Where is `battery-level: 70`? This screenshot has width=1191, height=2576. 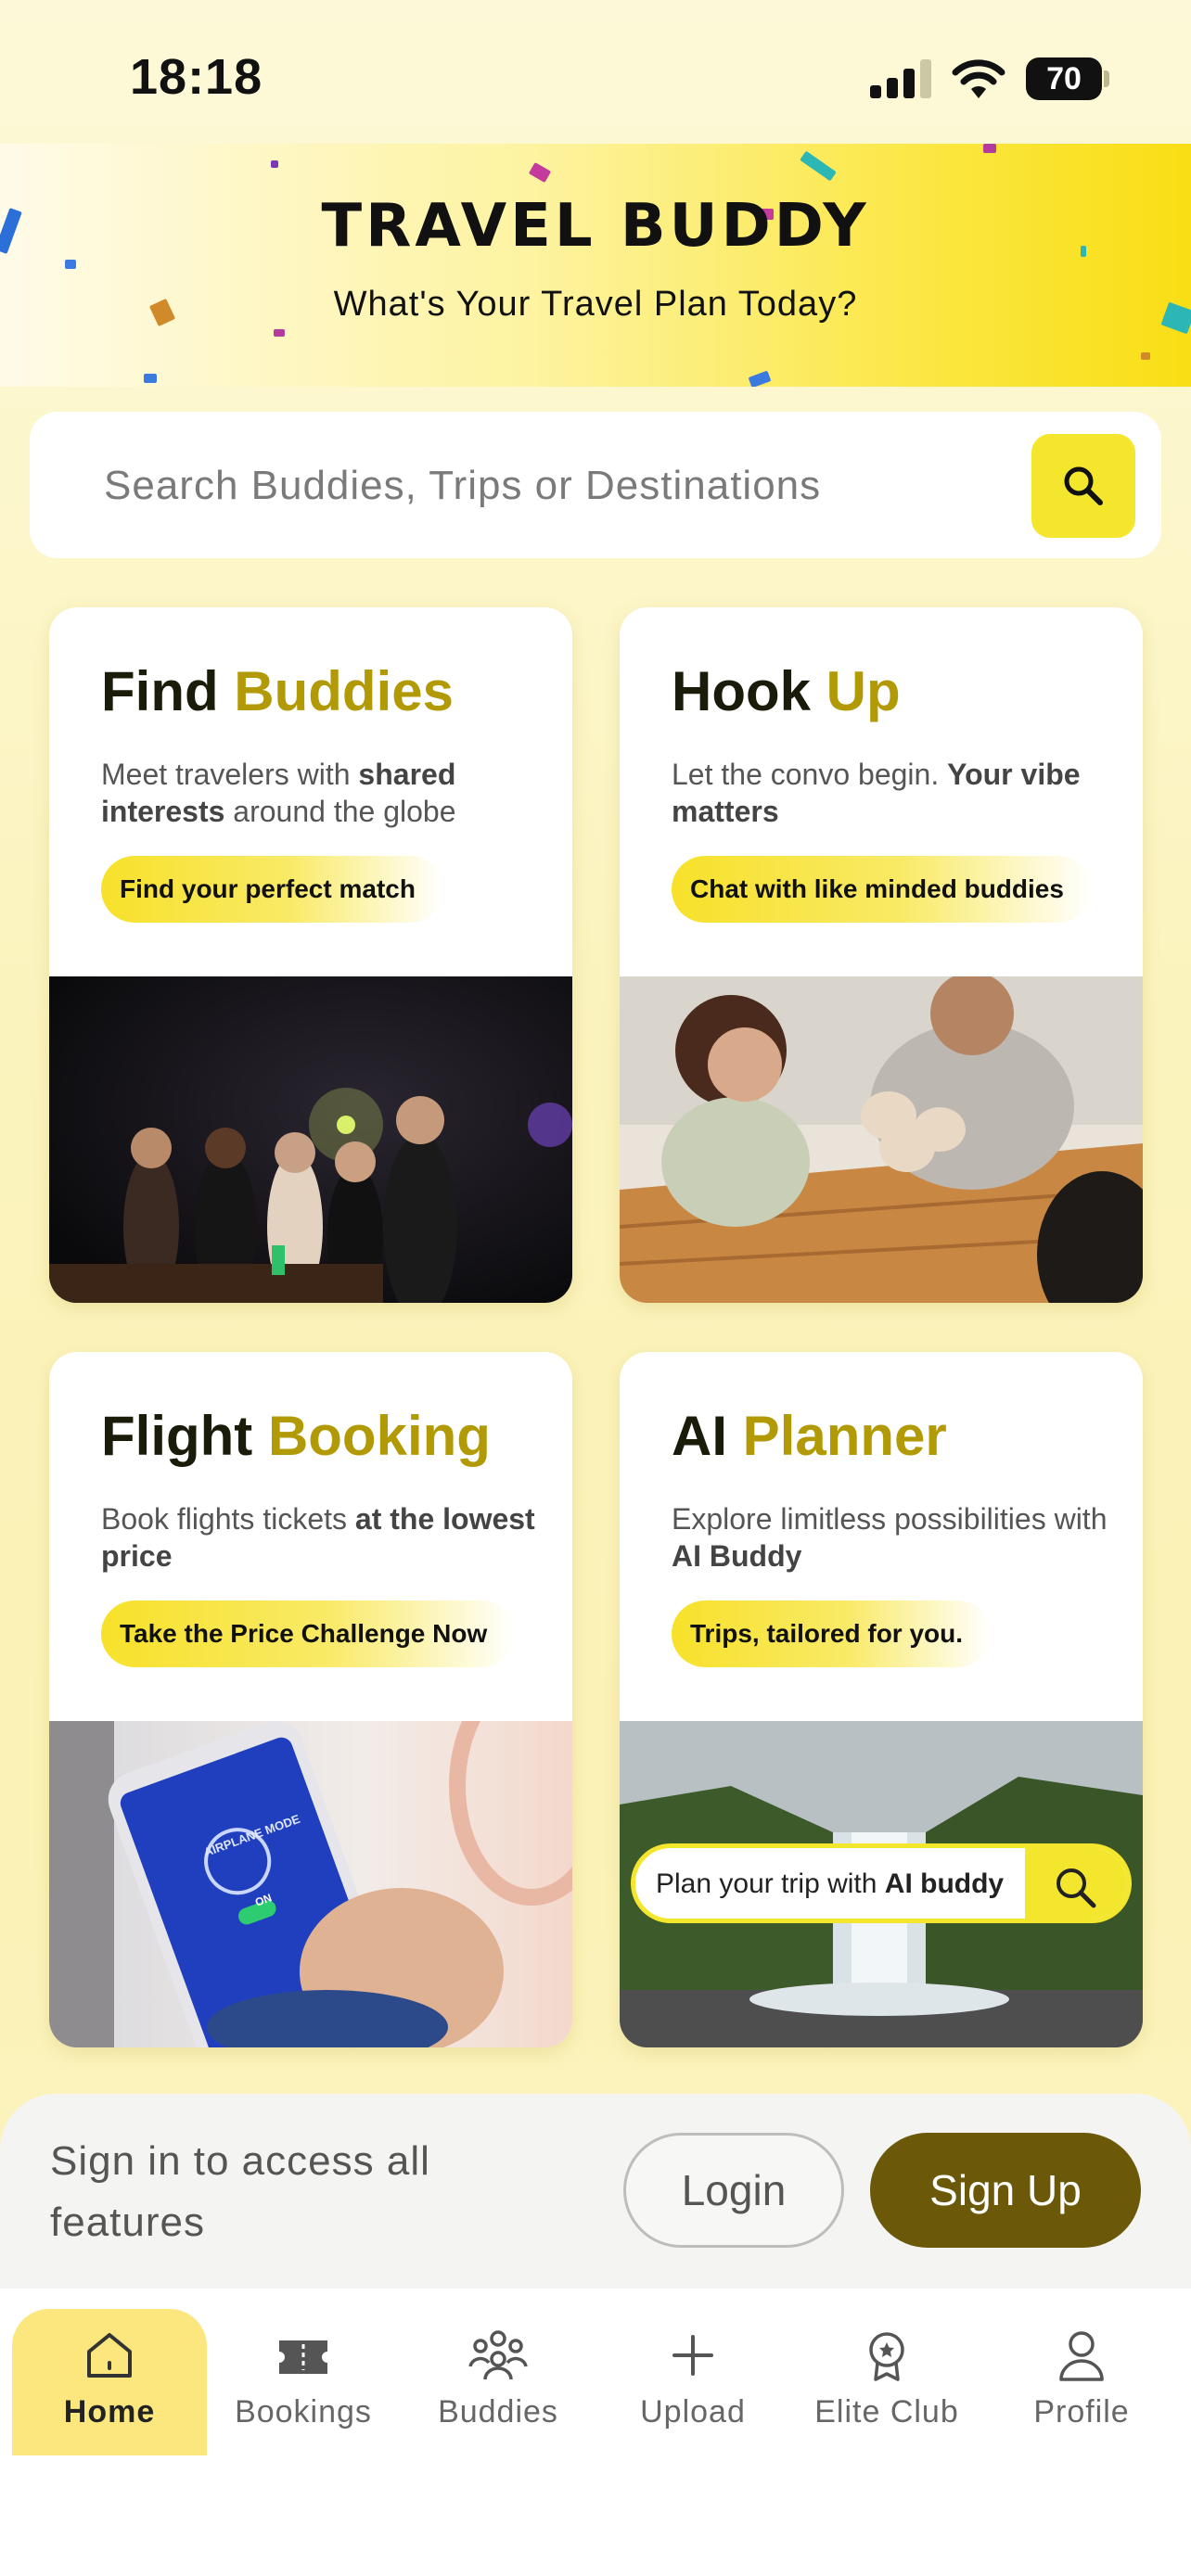 battery-level: 70 is located at coordinates (1064, 79).